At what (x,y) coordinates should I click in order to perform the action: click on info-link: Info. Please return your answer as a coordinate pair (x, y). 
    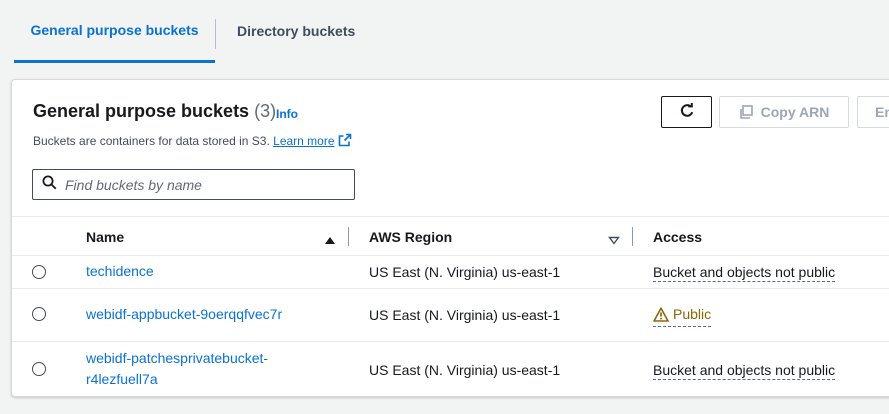
    Looking at the image, I should click on (287, 114).